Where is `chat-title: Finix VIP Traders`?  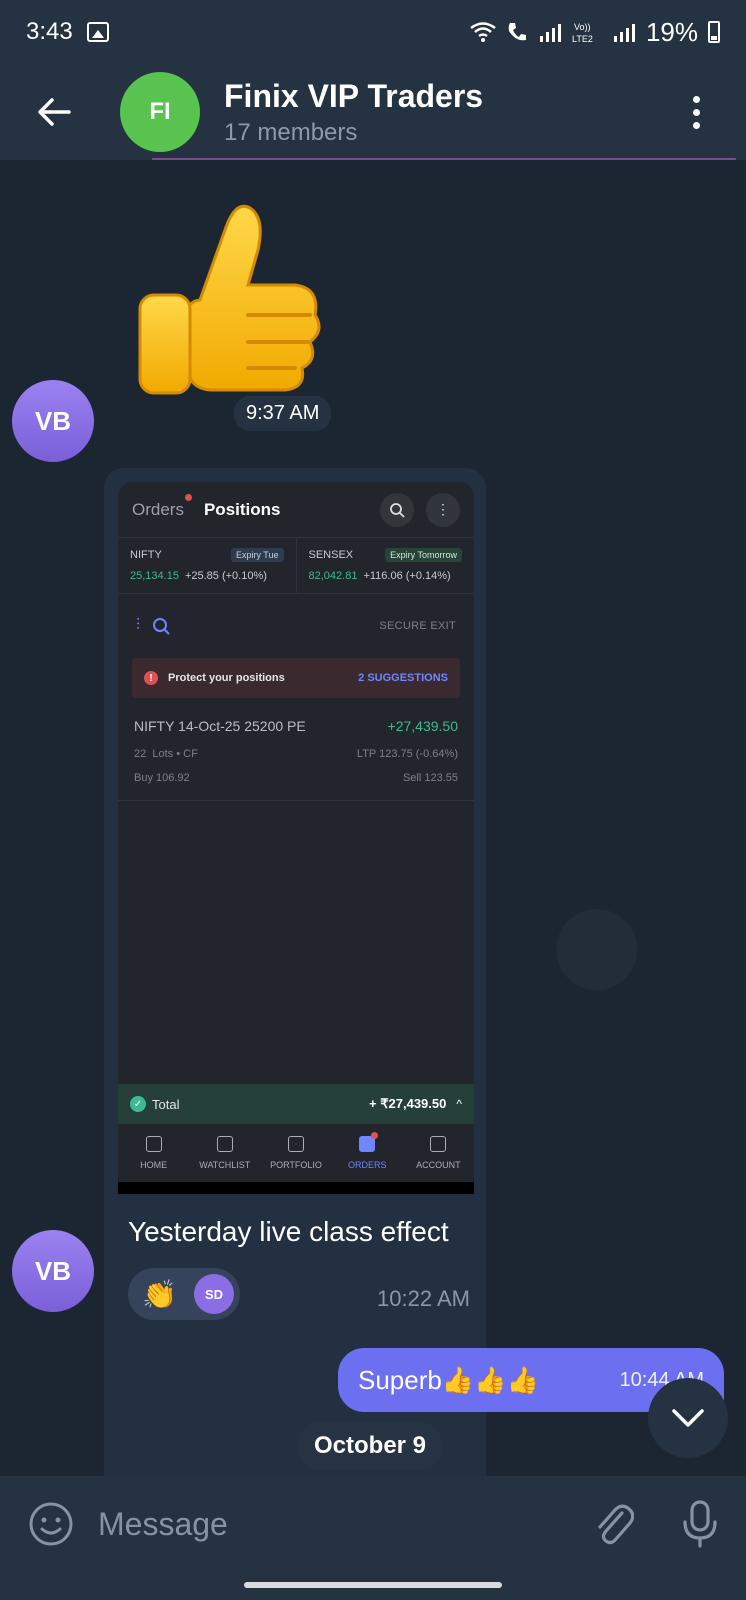
chat-title: Finix VIP Traders is located at coordinates (354, 95).